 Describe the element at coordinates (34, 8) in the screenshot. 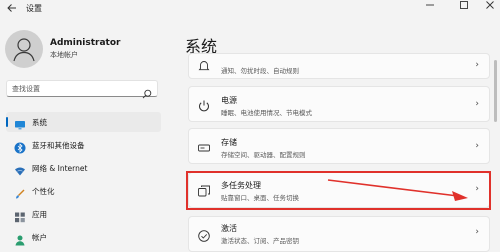

I see `window-title: 设置` at that location.